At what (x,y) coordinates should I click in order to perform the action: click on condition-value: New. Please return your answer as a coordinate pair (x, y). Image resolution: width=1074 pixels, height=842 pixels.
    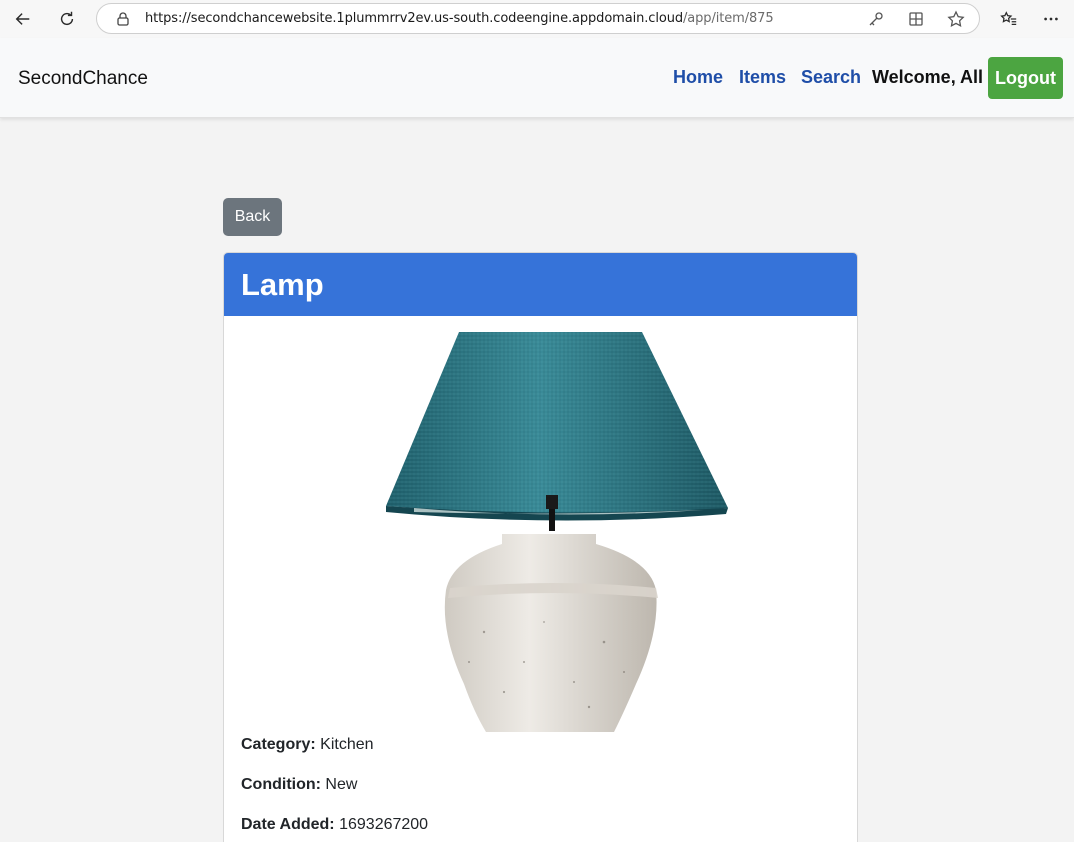
    Looking at the image, I should click on (341, 784).